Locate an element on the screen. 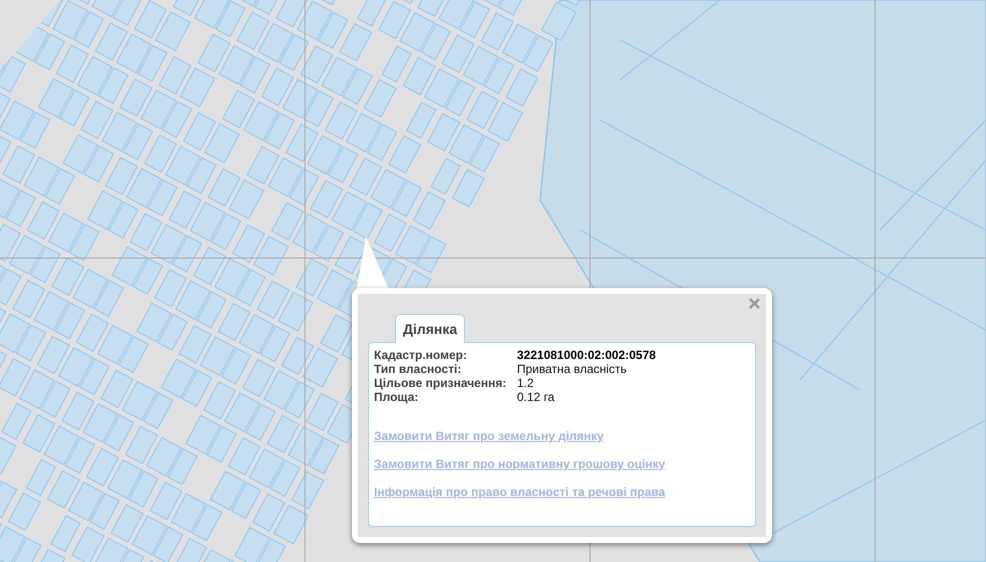 This screenshot has height=562, width=986. order-link: Замовити Витяг про земельну ділянку is located at coordinates (489, 436).